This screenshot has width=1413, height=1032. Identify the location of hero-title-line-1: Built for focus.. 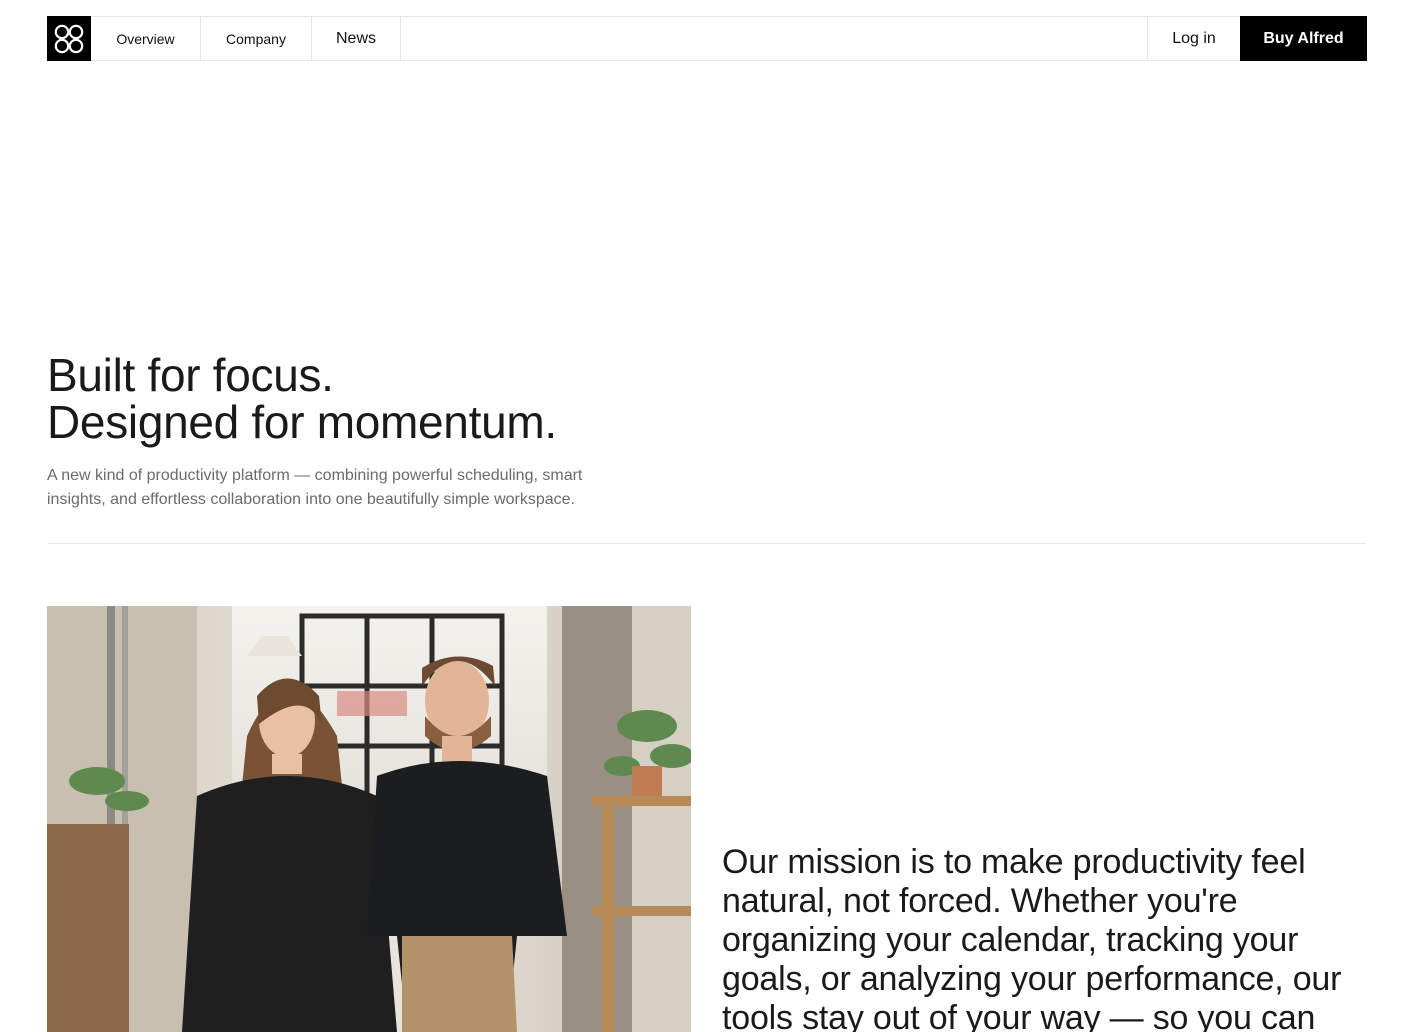
(190, 375).